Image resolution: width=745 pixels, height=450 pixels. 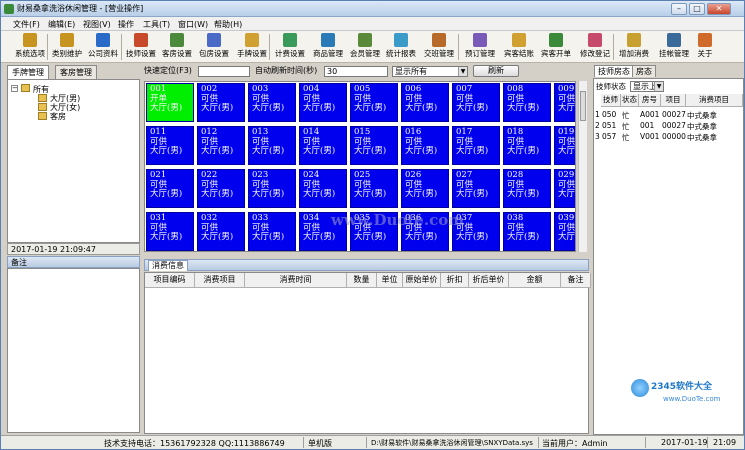 What do you see at coordinates (272, 102) in the screenshot?
I see `room-cell-003: 003 可供 大厅(男)` at bounding box center [272, 102].